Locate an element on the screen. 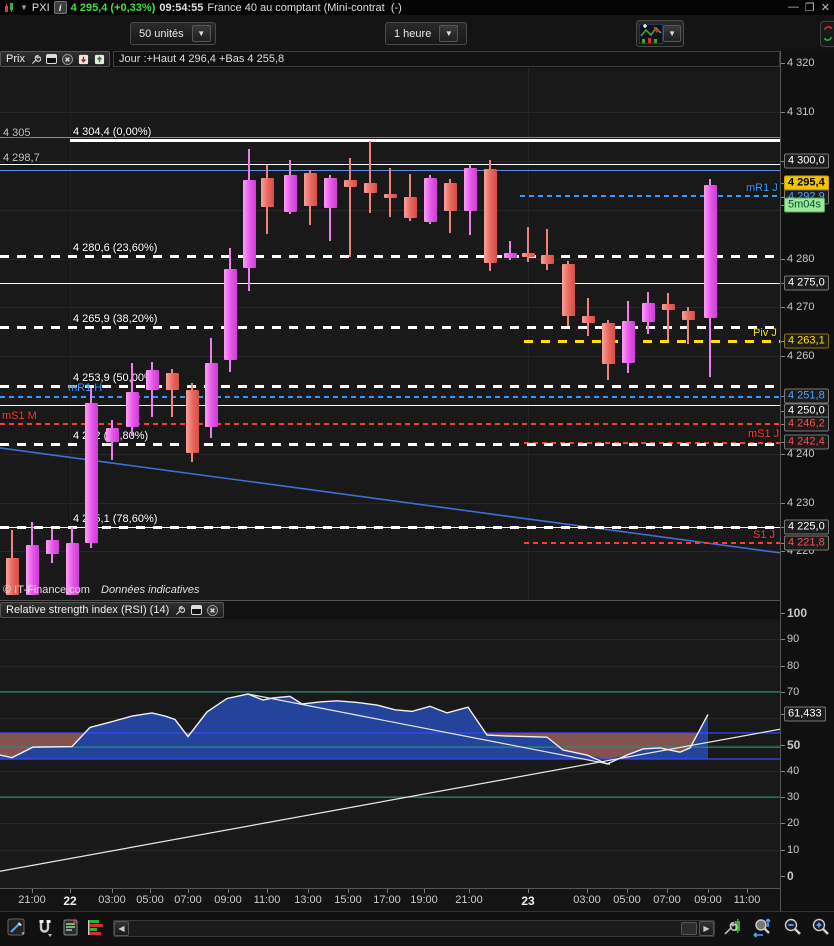 This screenshot has width=834, height=946. units-value: 50 unités is located at coordinates (161, 33).